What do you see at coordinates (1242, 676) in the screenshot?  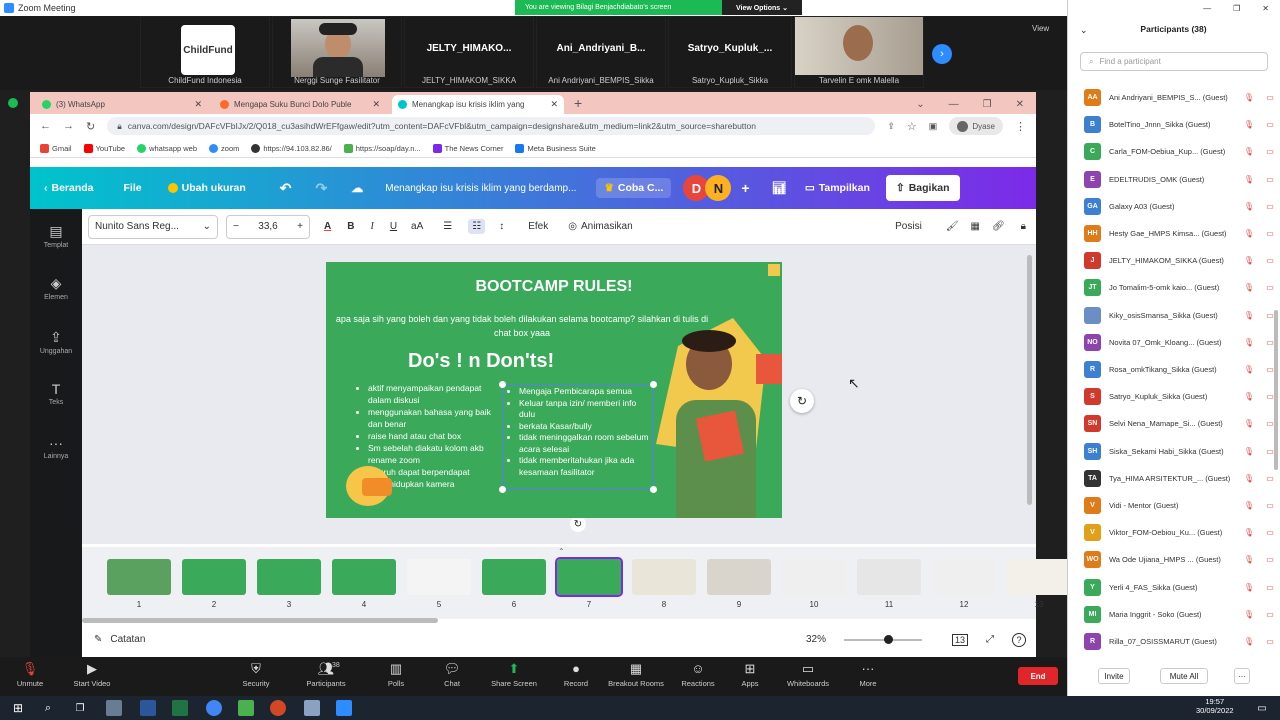 I see `more-button: ···` at bounding box center [1242, 676].